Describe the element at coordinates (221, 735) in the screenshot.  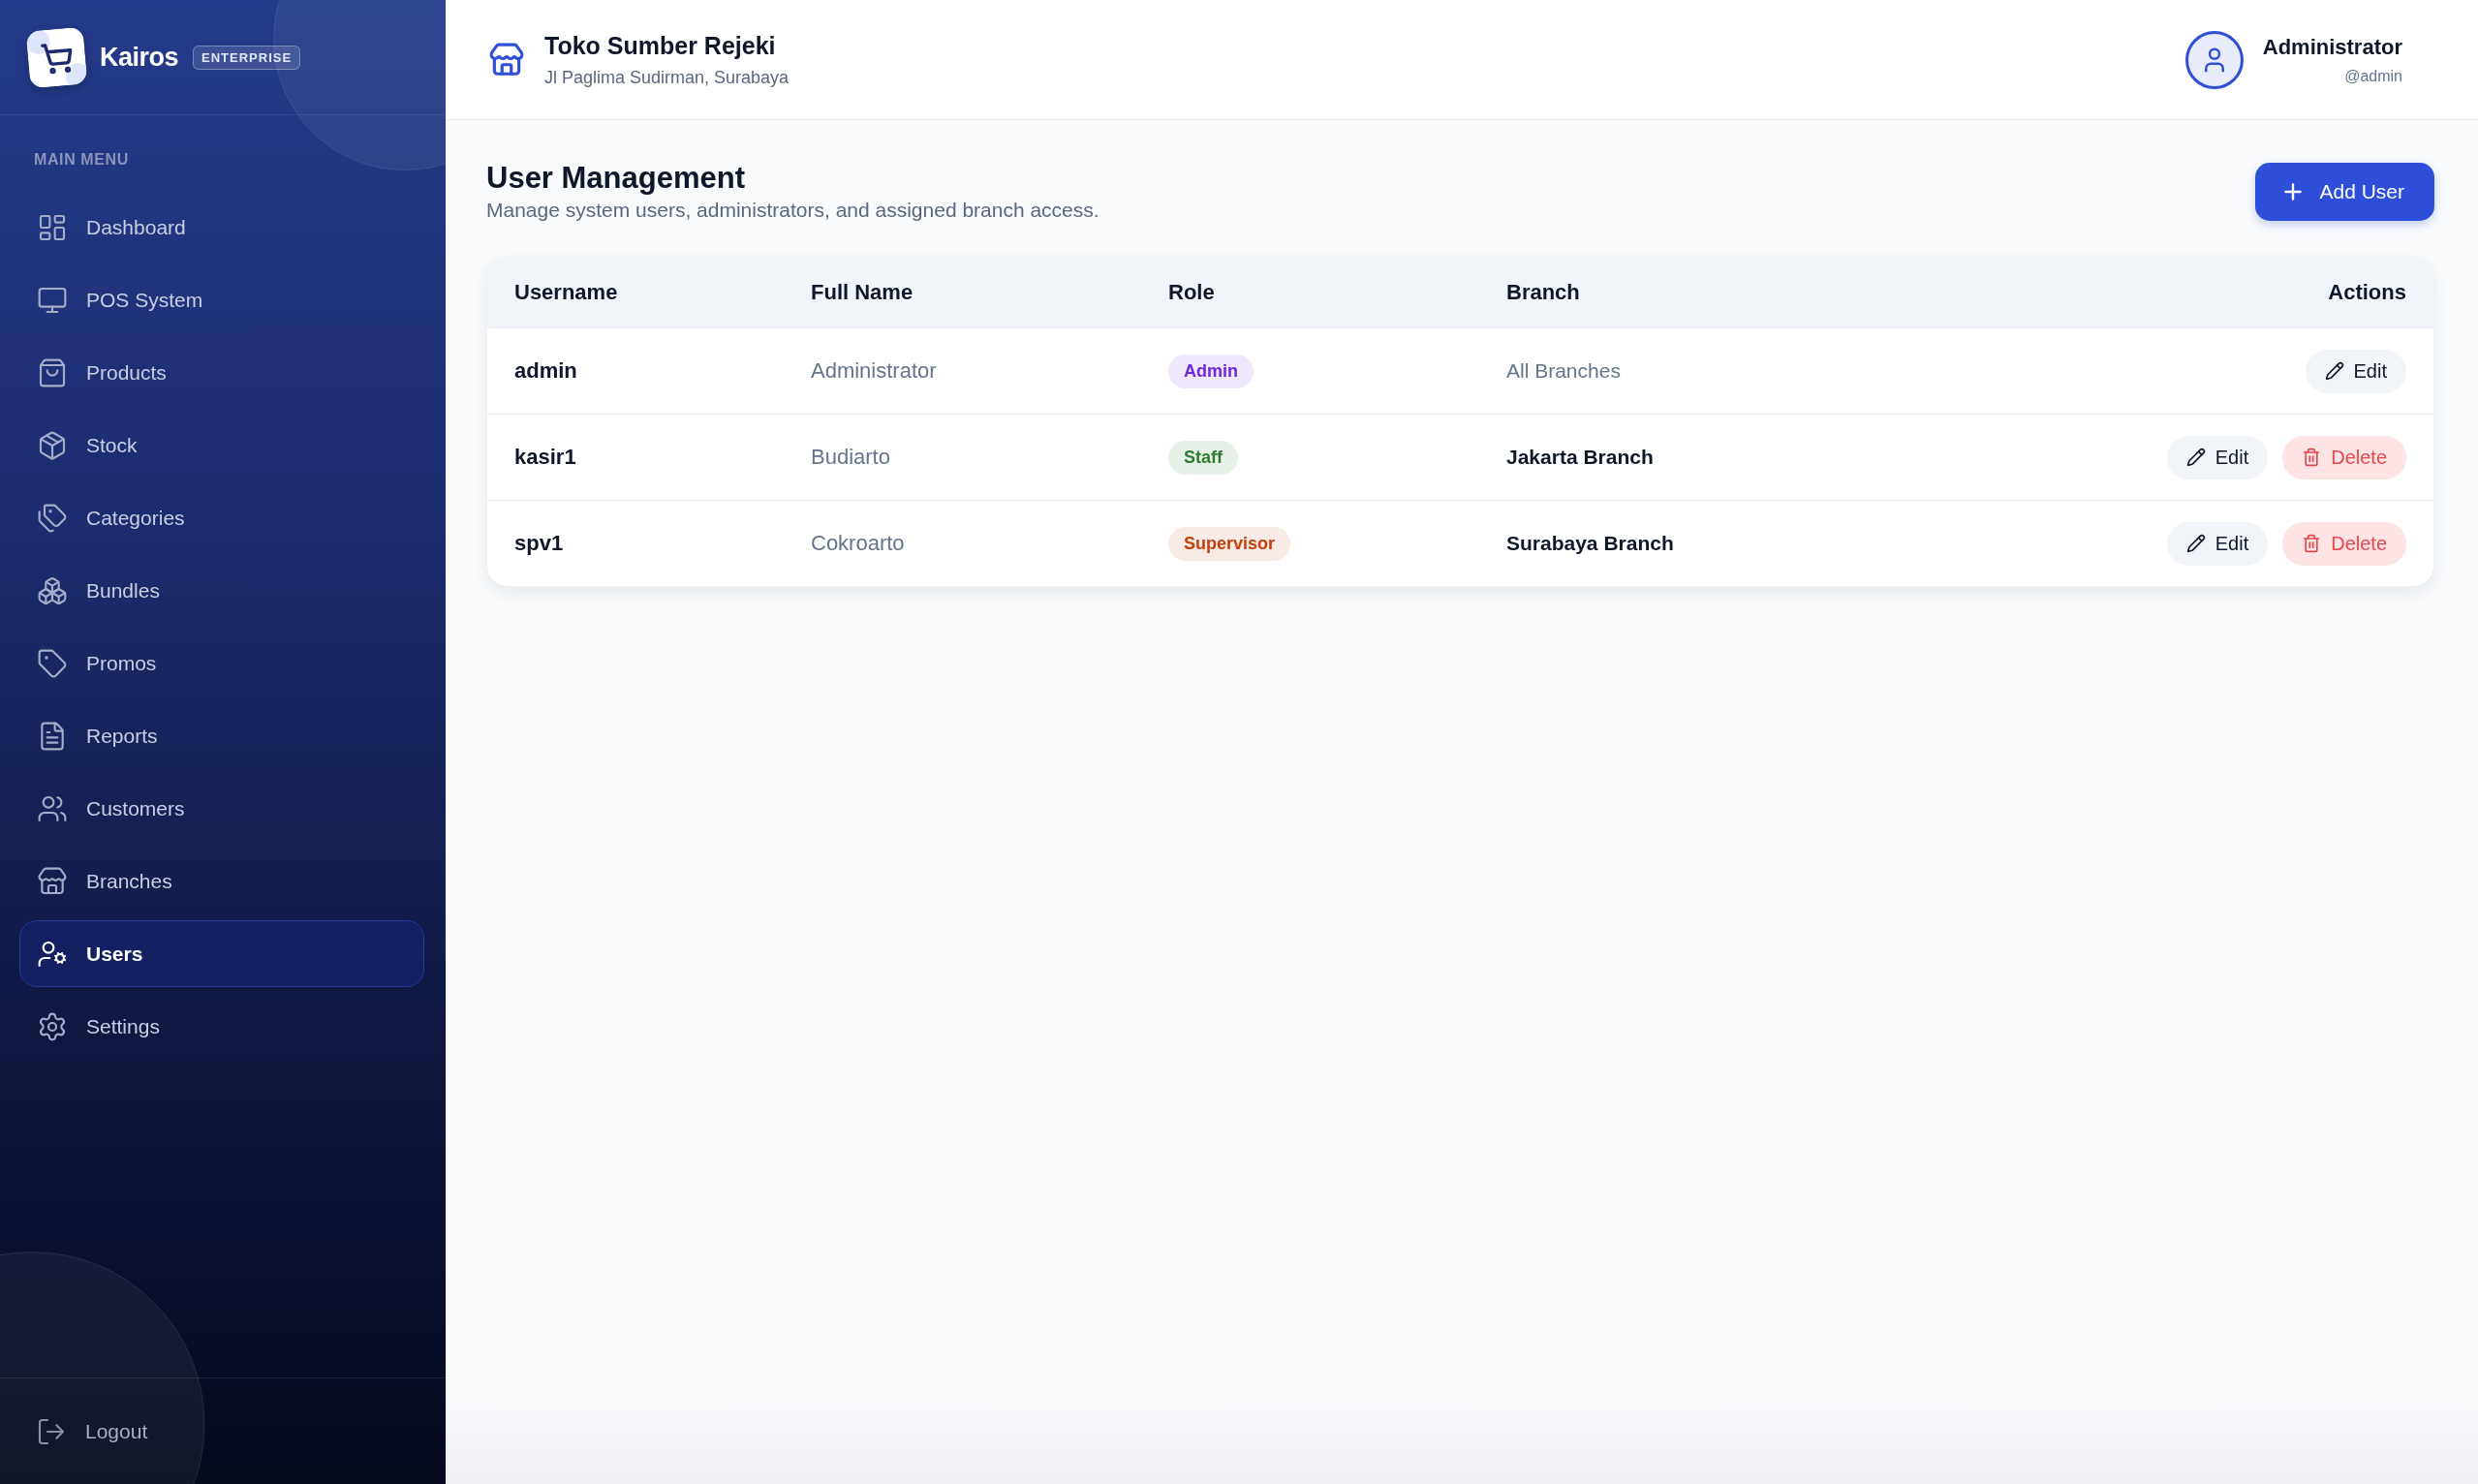
I see `sidebar-item: Reports` at that location.